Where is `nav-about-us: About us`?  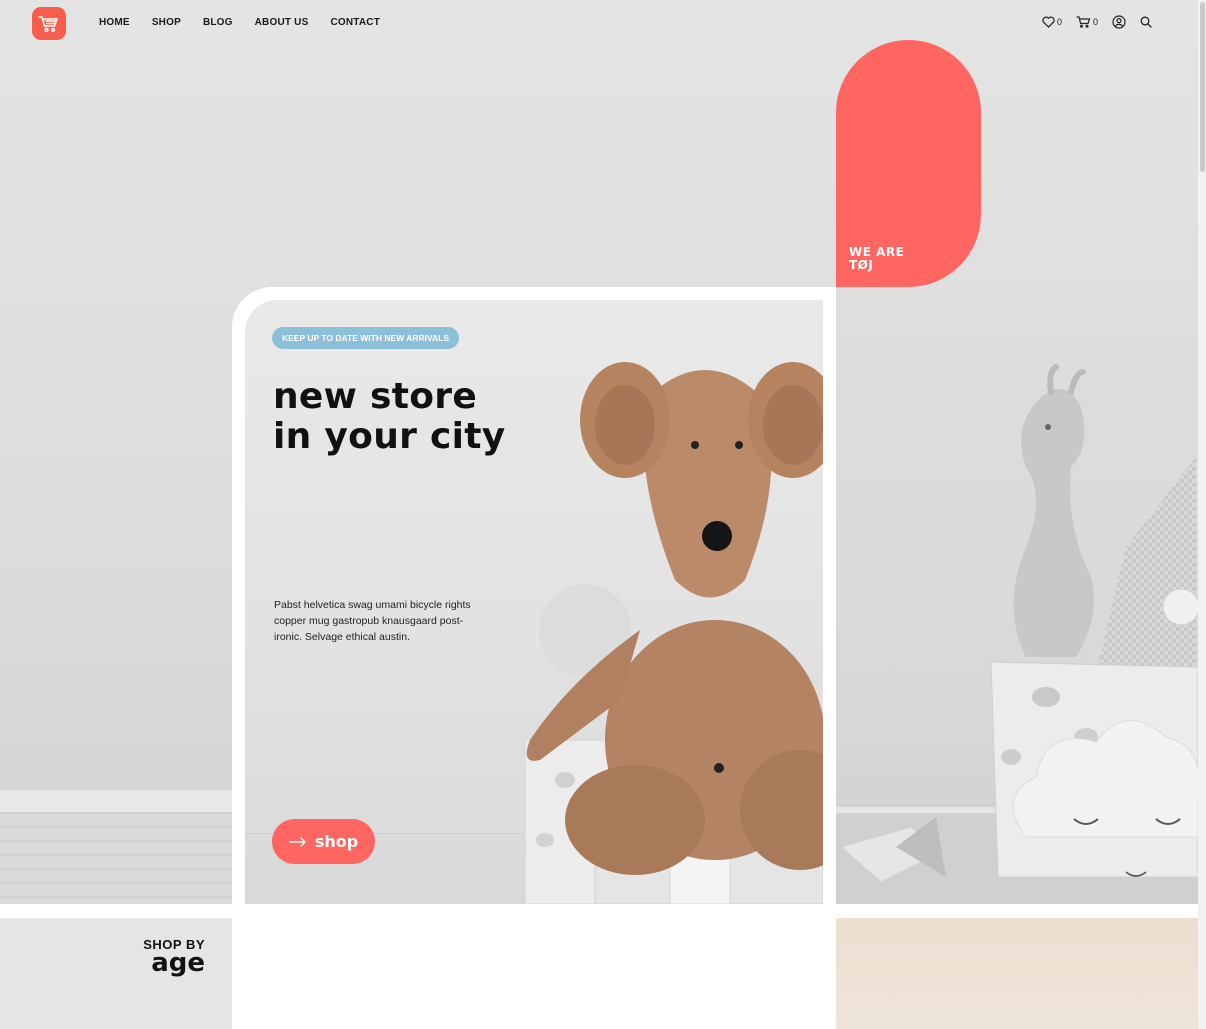
nav-about-us: About us is located at coordinates (282, 22).